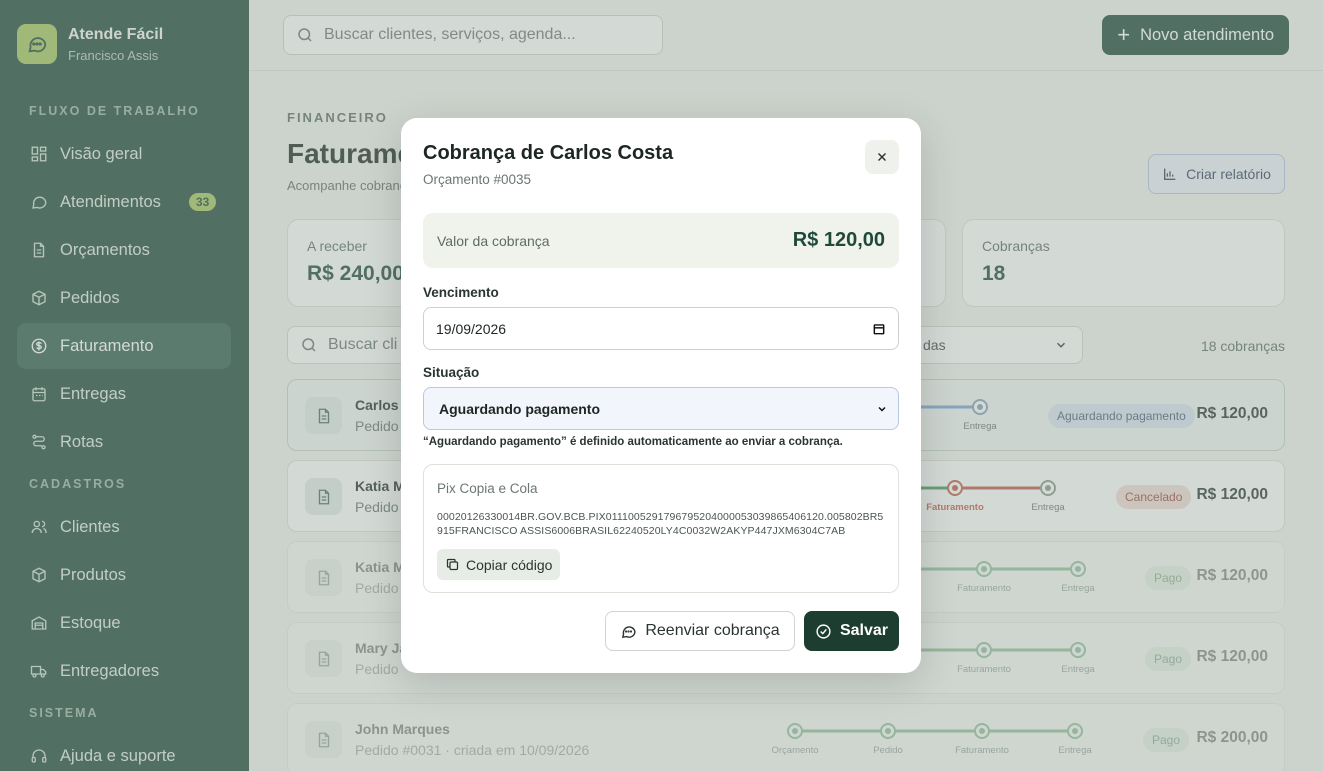 This screenshot has height=771, width=1323. I want to click on close-button, so click(882, 157).